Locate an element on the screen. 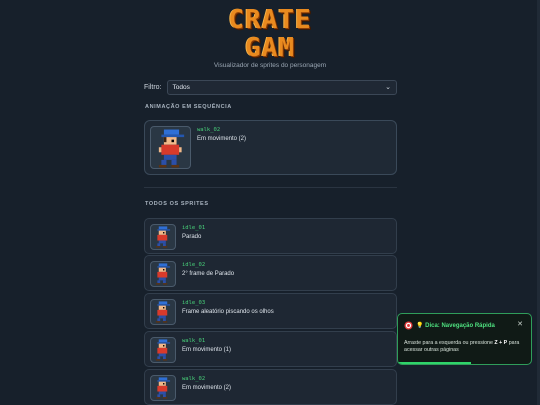 This screenshot has width=540, height=405. logo-line-1: CRATE is located at coordinates (270, 20).